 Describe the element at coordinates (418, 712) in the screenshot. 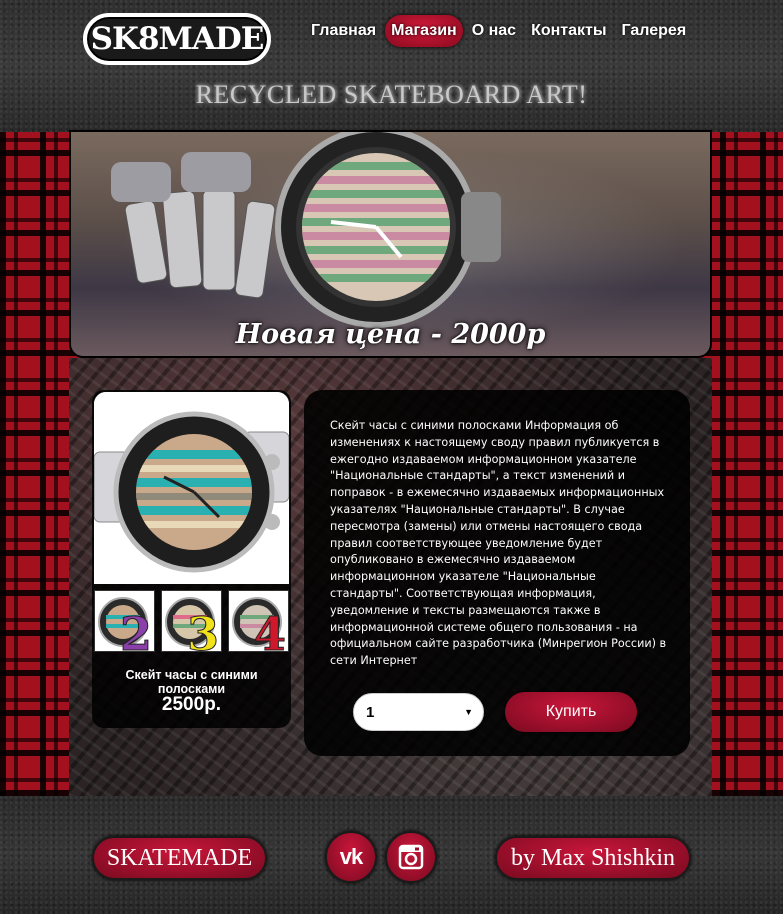

I see `quantity-select: 1 ▼` at that location.